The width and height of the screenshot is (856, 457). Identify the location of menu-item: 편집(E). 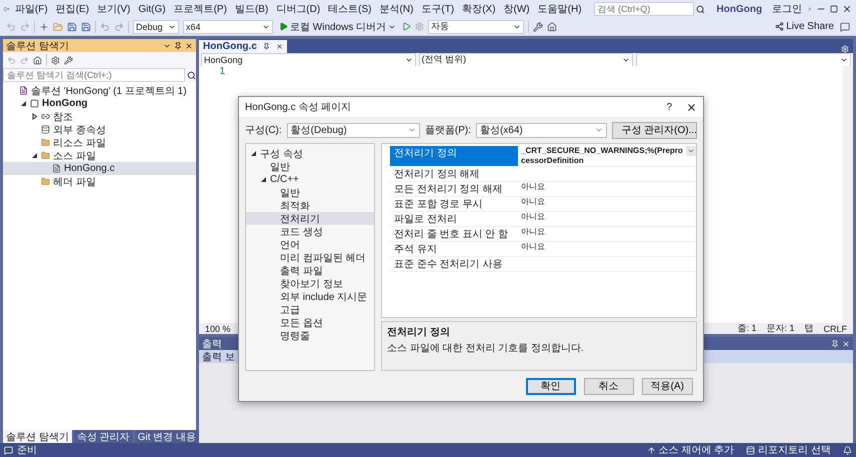
(73, 9).